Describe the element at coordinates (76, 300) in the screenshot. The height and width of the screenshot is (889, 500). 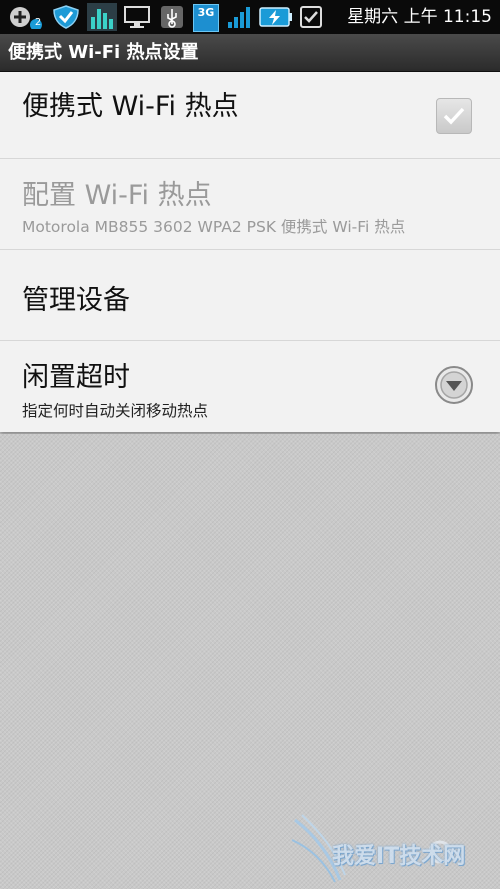
I see `setting-title: 管理设备` at that location.